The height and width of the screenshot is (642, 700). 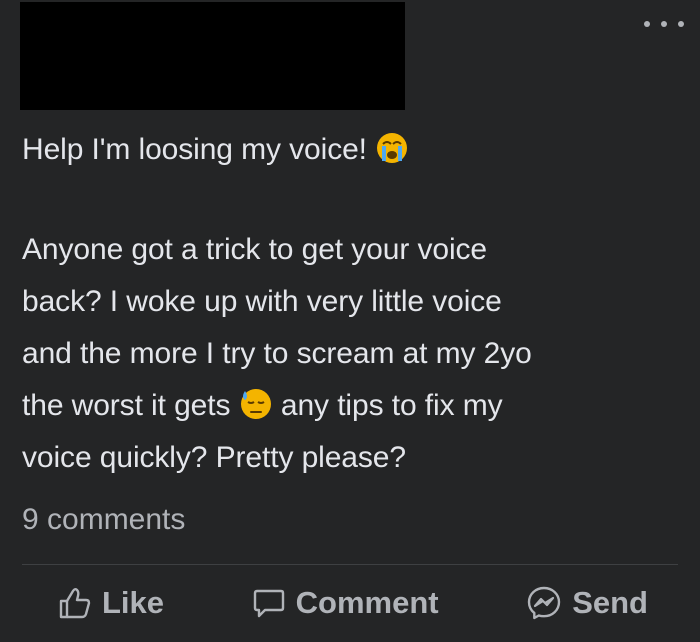 What do you see at coordinates (103, 520) in the screenshot?
I see `comments-count: 9 comments` at bounding box center [103, 520].